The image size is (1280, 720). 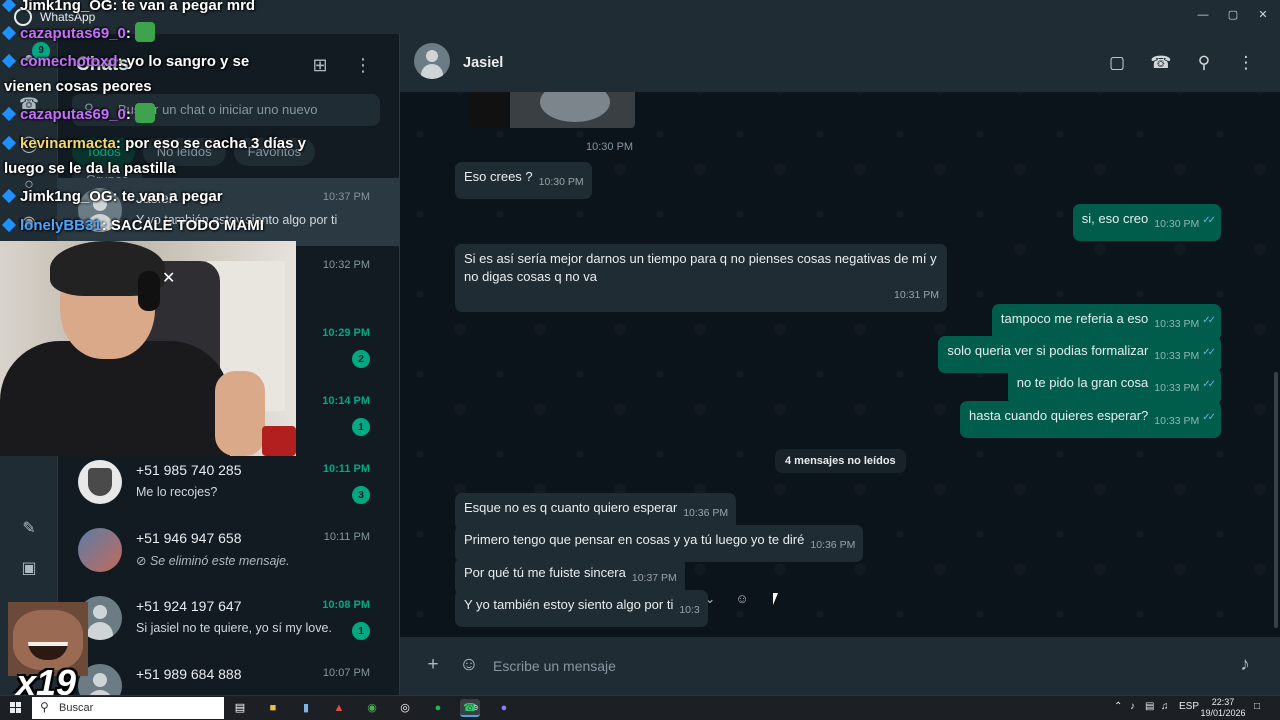 I want to click on composer-bar: + ☺ Escribe un mensaje ♪, so click(x=840, y=666).